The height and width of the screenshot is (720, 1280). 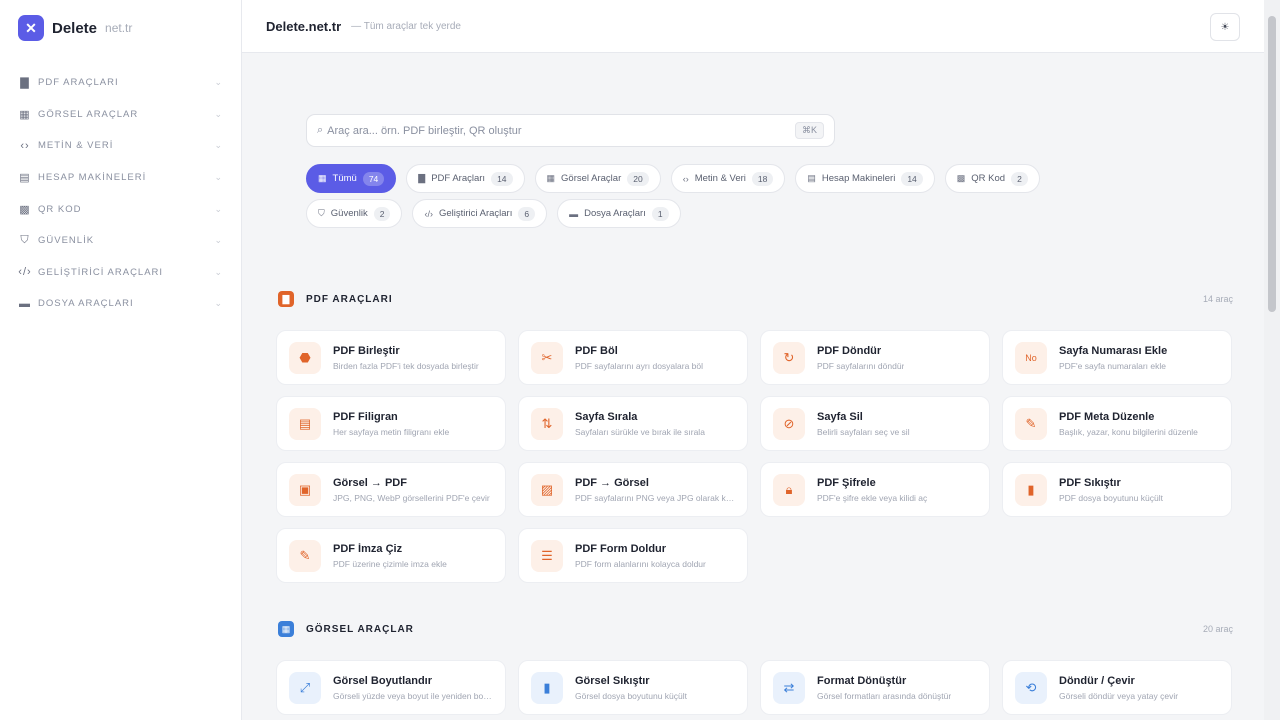 What do you see at coordinates (502, 178) in the screenshot?
I see `filter-count: 14` at bounding box center [502, 178].